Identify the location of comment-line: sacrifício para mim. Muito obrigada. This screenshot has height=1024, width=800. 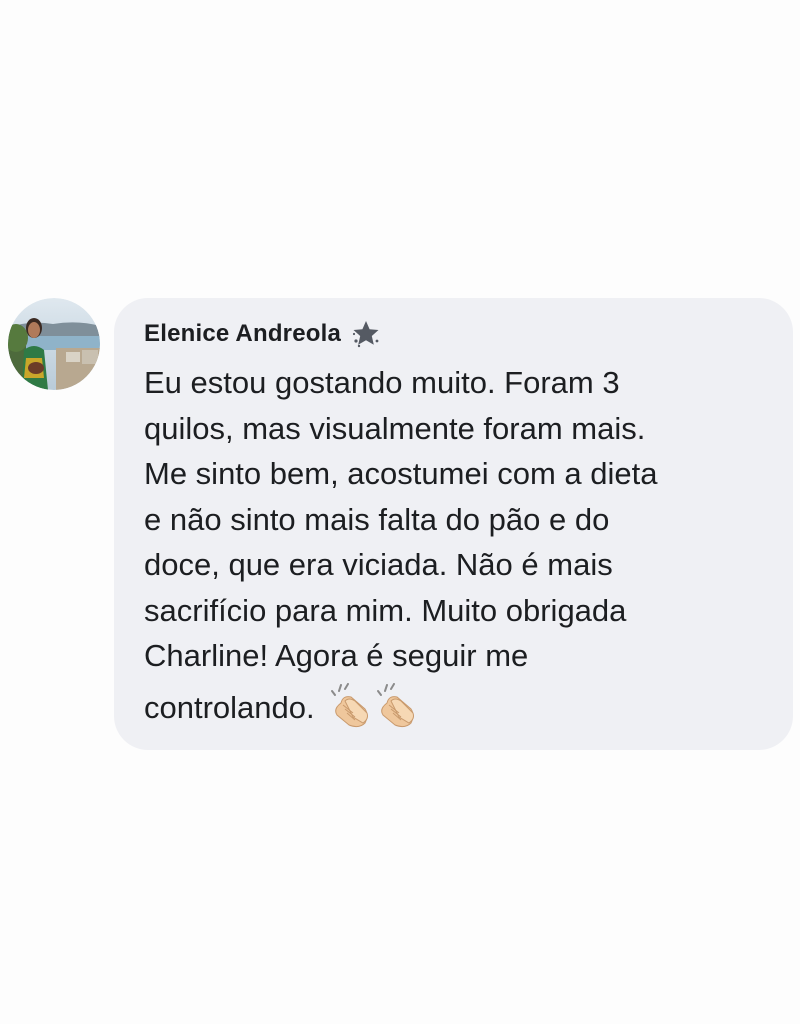
(385, 610).